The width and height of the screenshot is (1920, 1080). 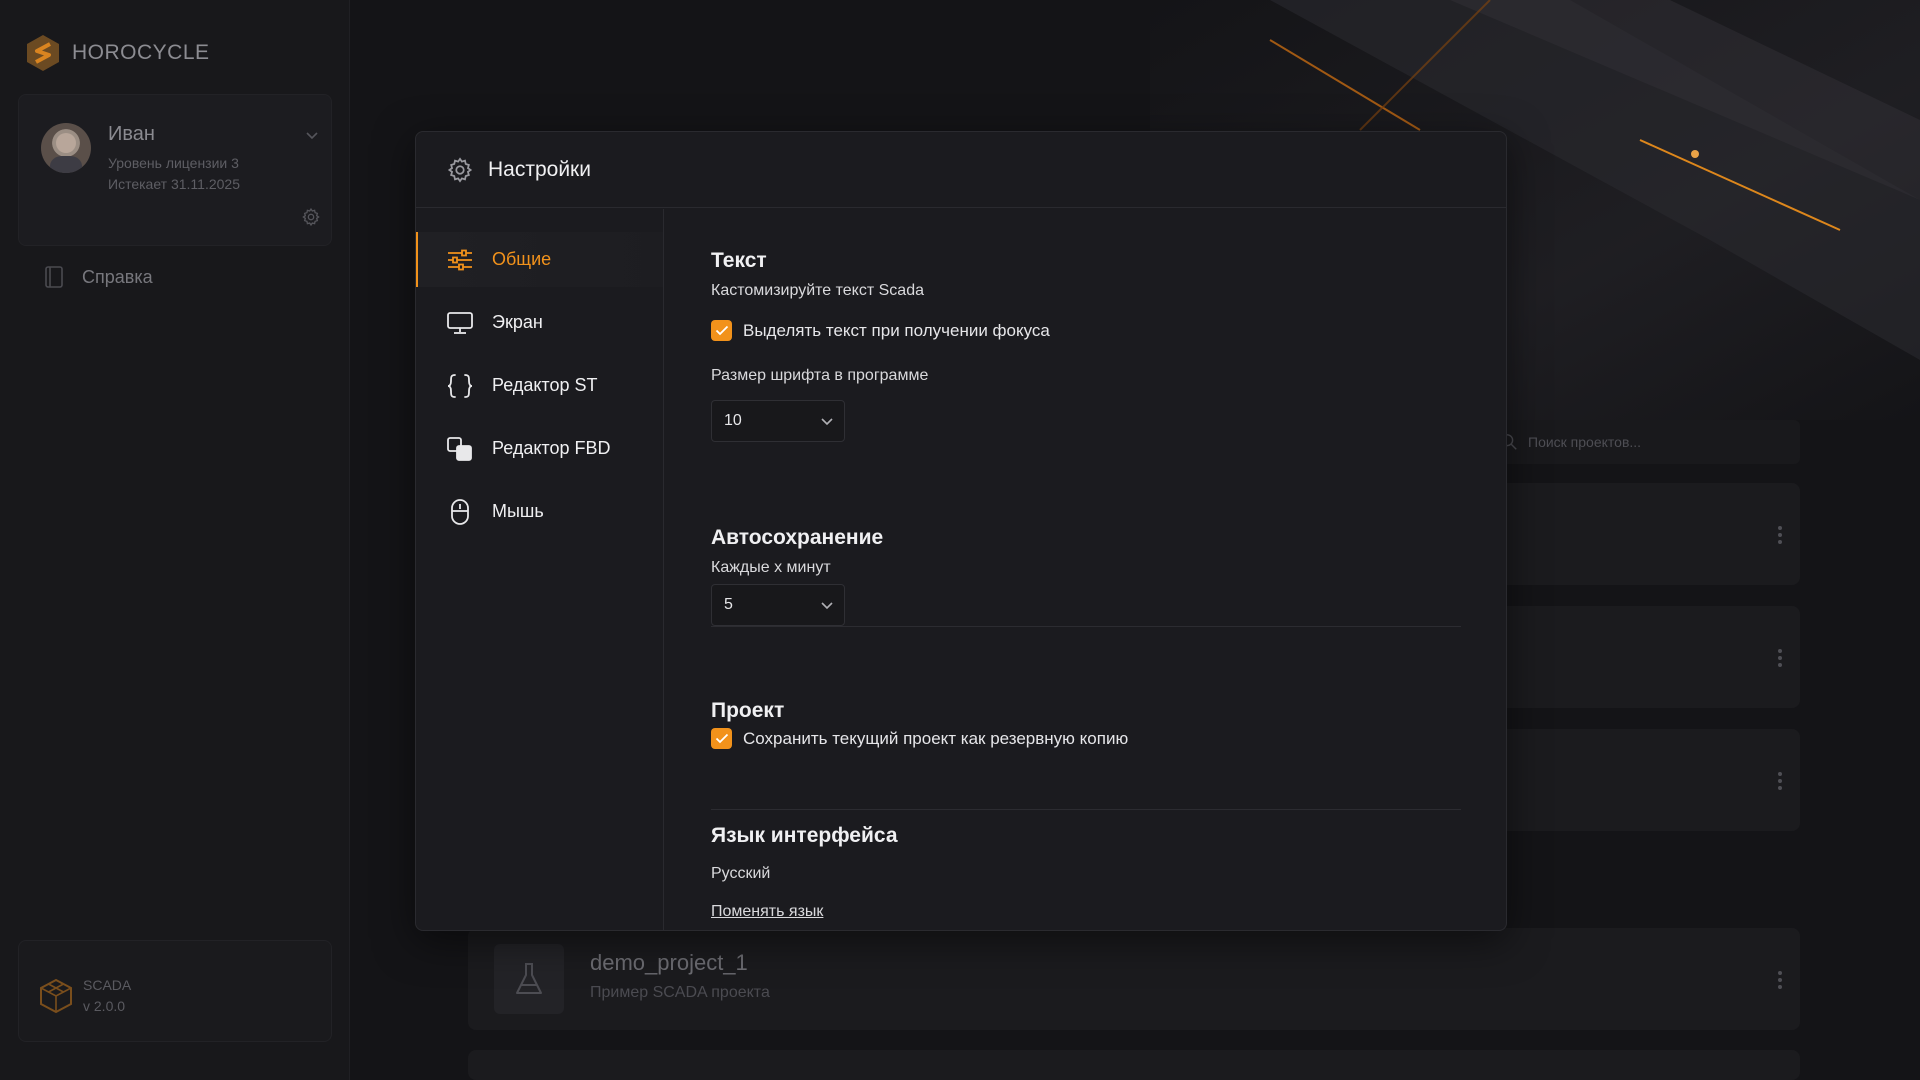 I want to click on font-size-label: Размер шрифта в программе, so click(x=820, y=375).